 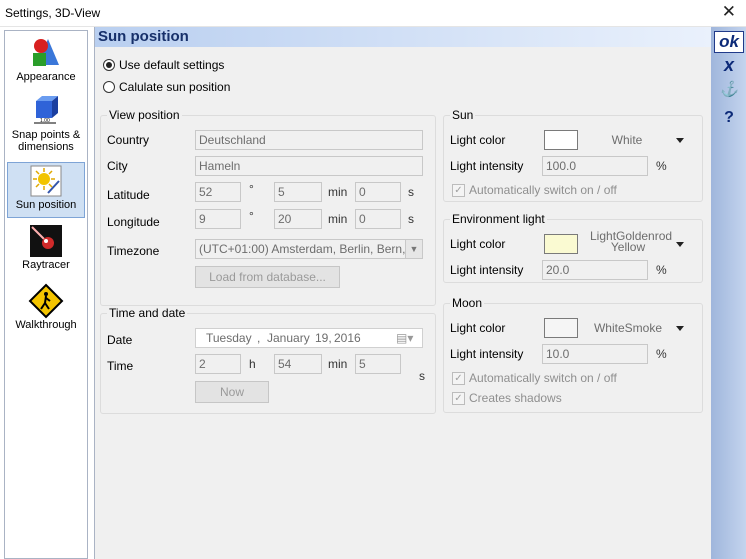 I want to click on longitude-minutes-field: 20, so click(x=298, y=219).